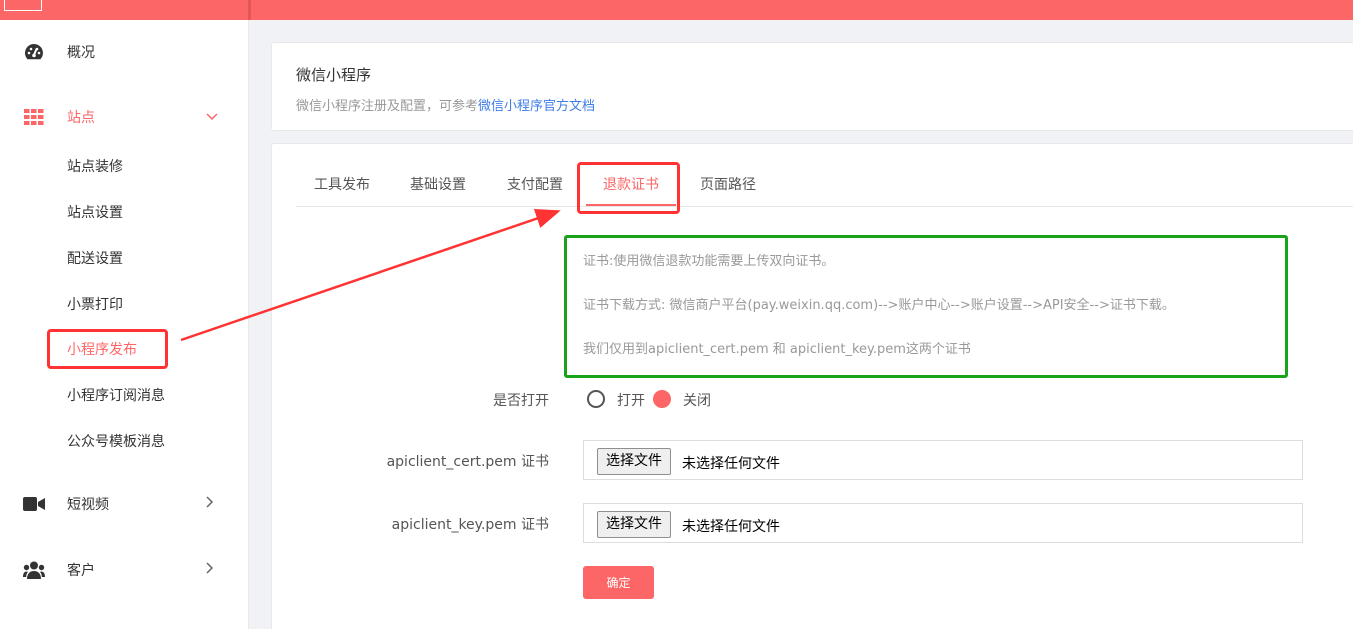 The image size is (1353, 629). I want to click on tab-page-path: 页面路径, so click(728, 184).